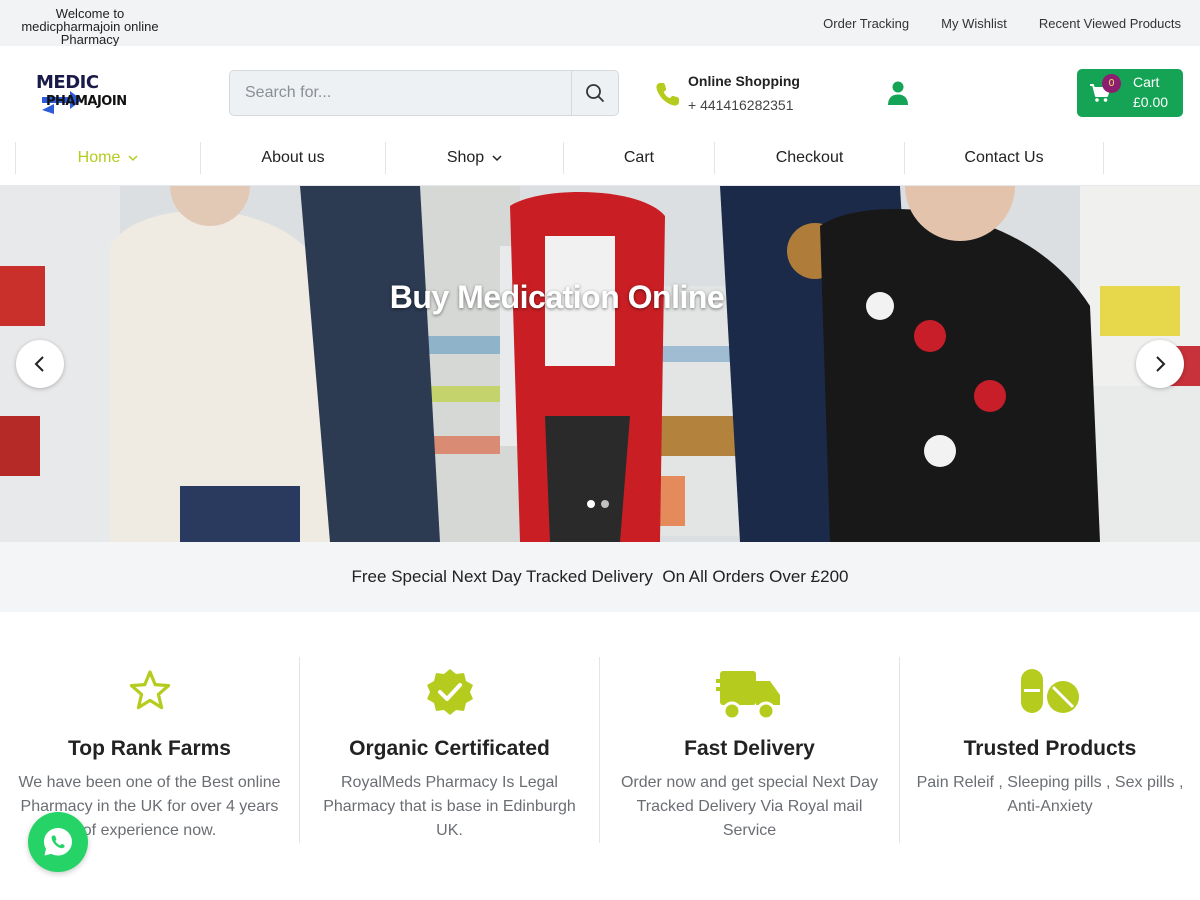  What do you see at coordinates (744, 81) in the screenshot?
I see `contact-title: Online Shopping` at bounding box center [744, 81].